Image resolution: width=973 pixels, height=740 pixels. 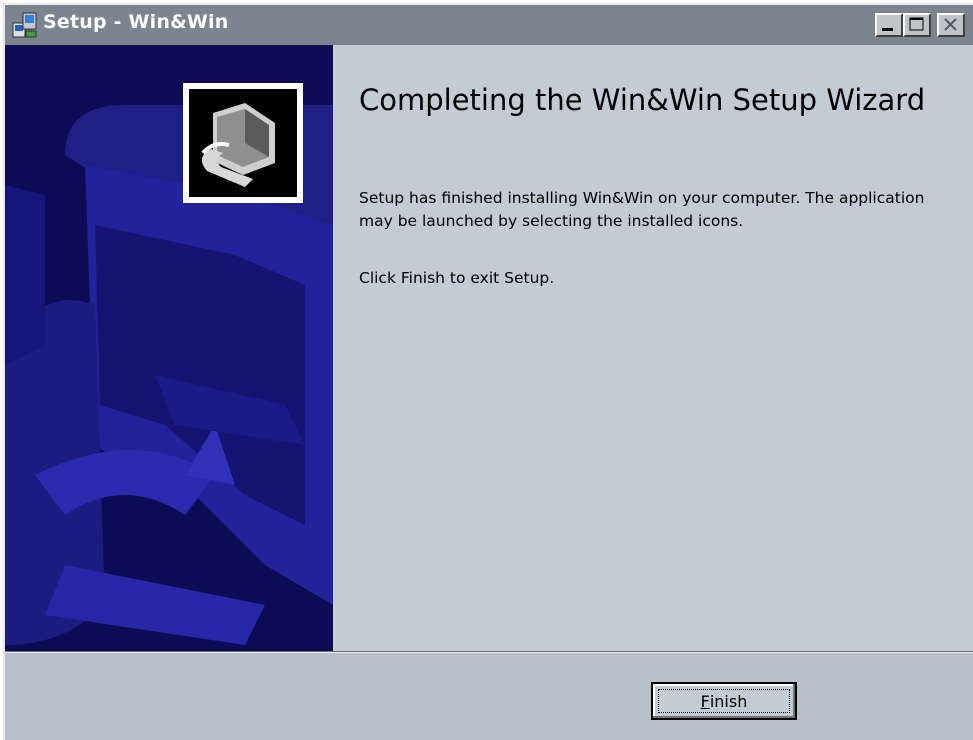 I want to click on focus-rectangle: Finish, so click(x=724, y=701).